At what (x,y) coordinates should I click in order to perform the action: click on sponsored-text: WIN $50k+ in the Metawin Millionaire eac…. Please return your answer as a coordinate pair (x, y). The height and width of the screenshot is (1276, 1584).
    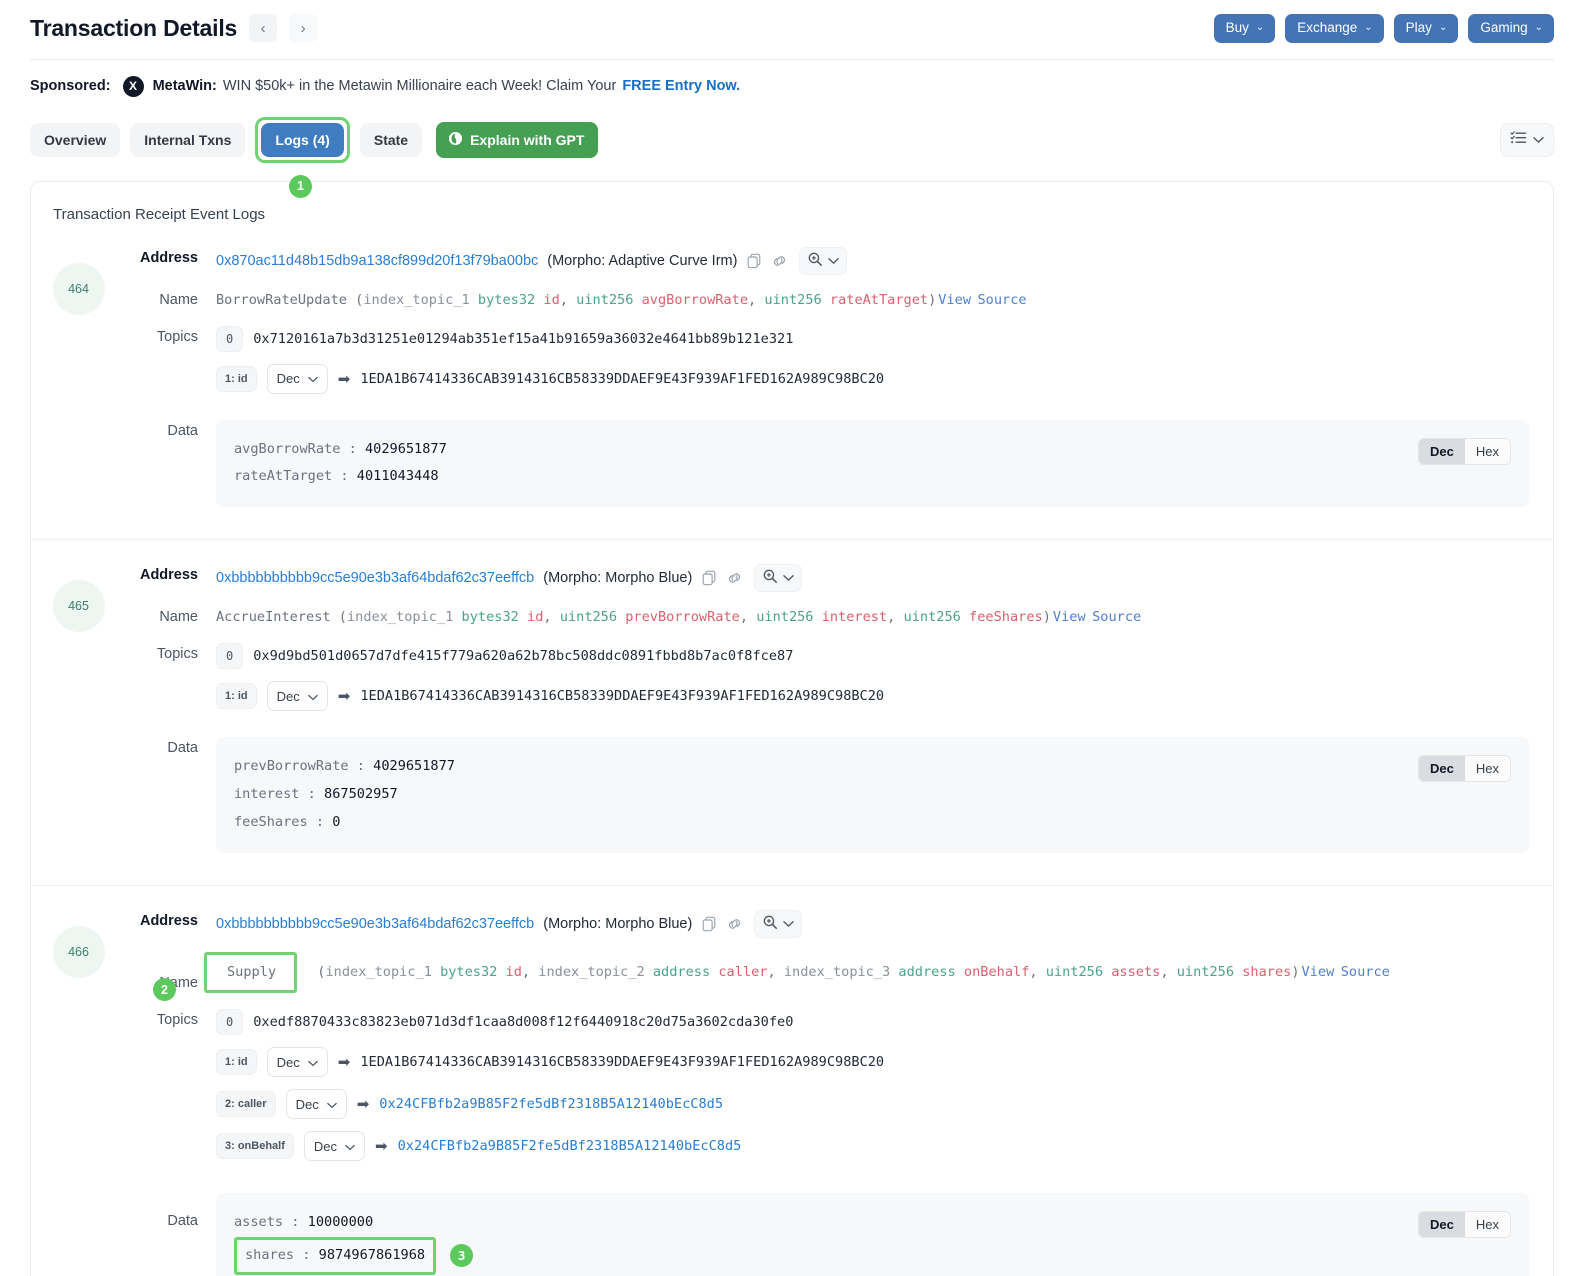
    Looking at the image, I should click on (419, 86).